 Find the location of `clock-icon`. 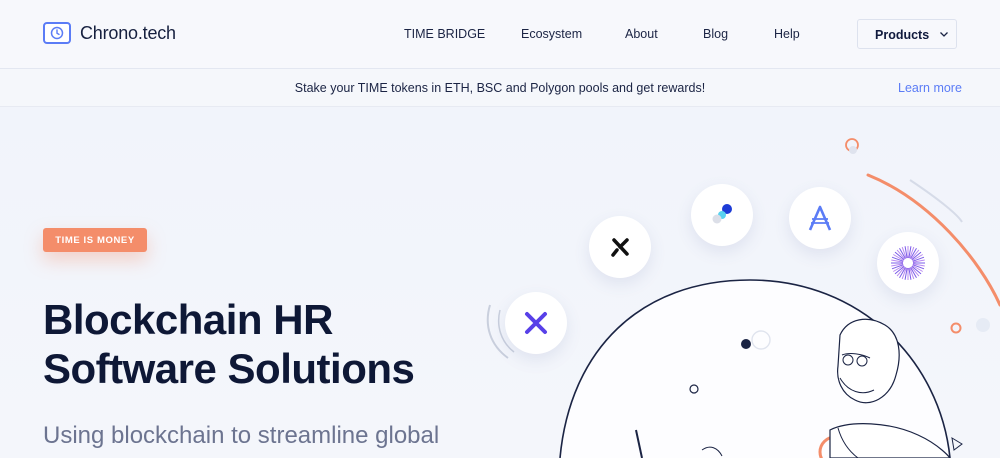

clock-icon is located at coordinates (57, 33).